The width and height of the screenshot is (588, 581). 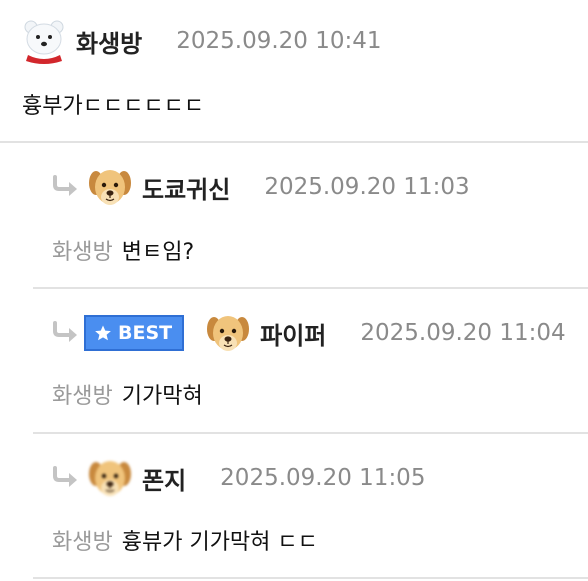 I want to click on author-name: 폰지, so click(x=164, y=478).